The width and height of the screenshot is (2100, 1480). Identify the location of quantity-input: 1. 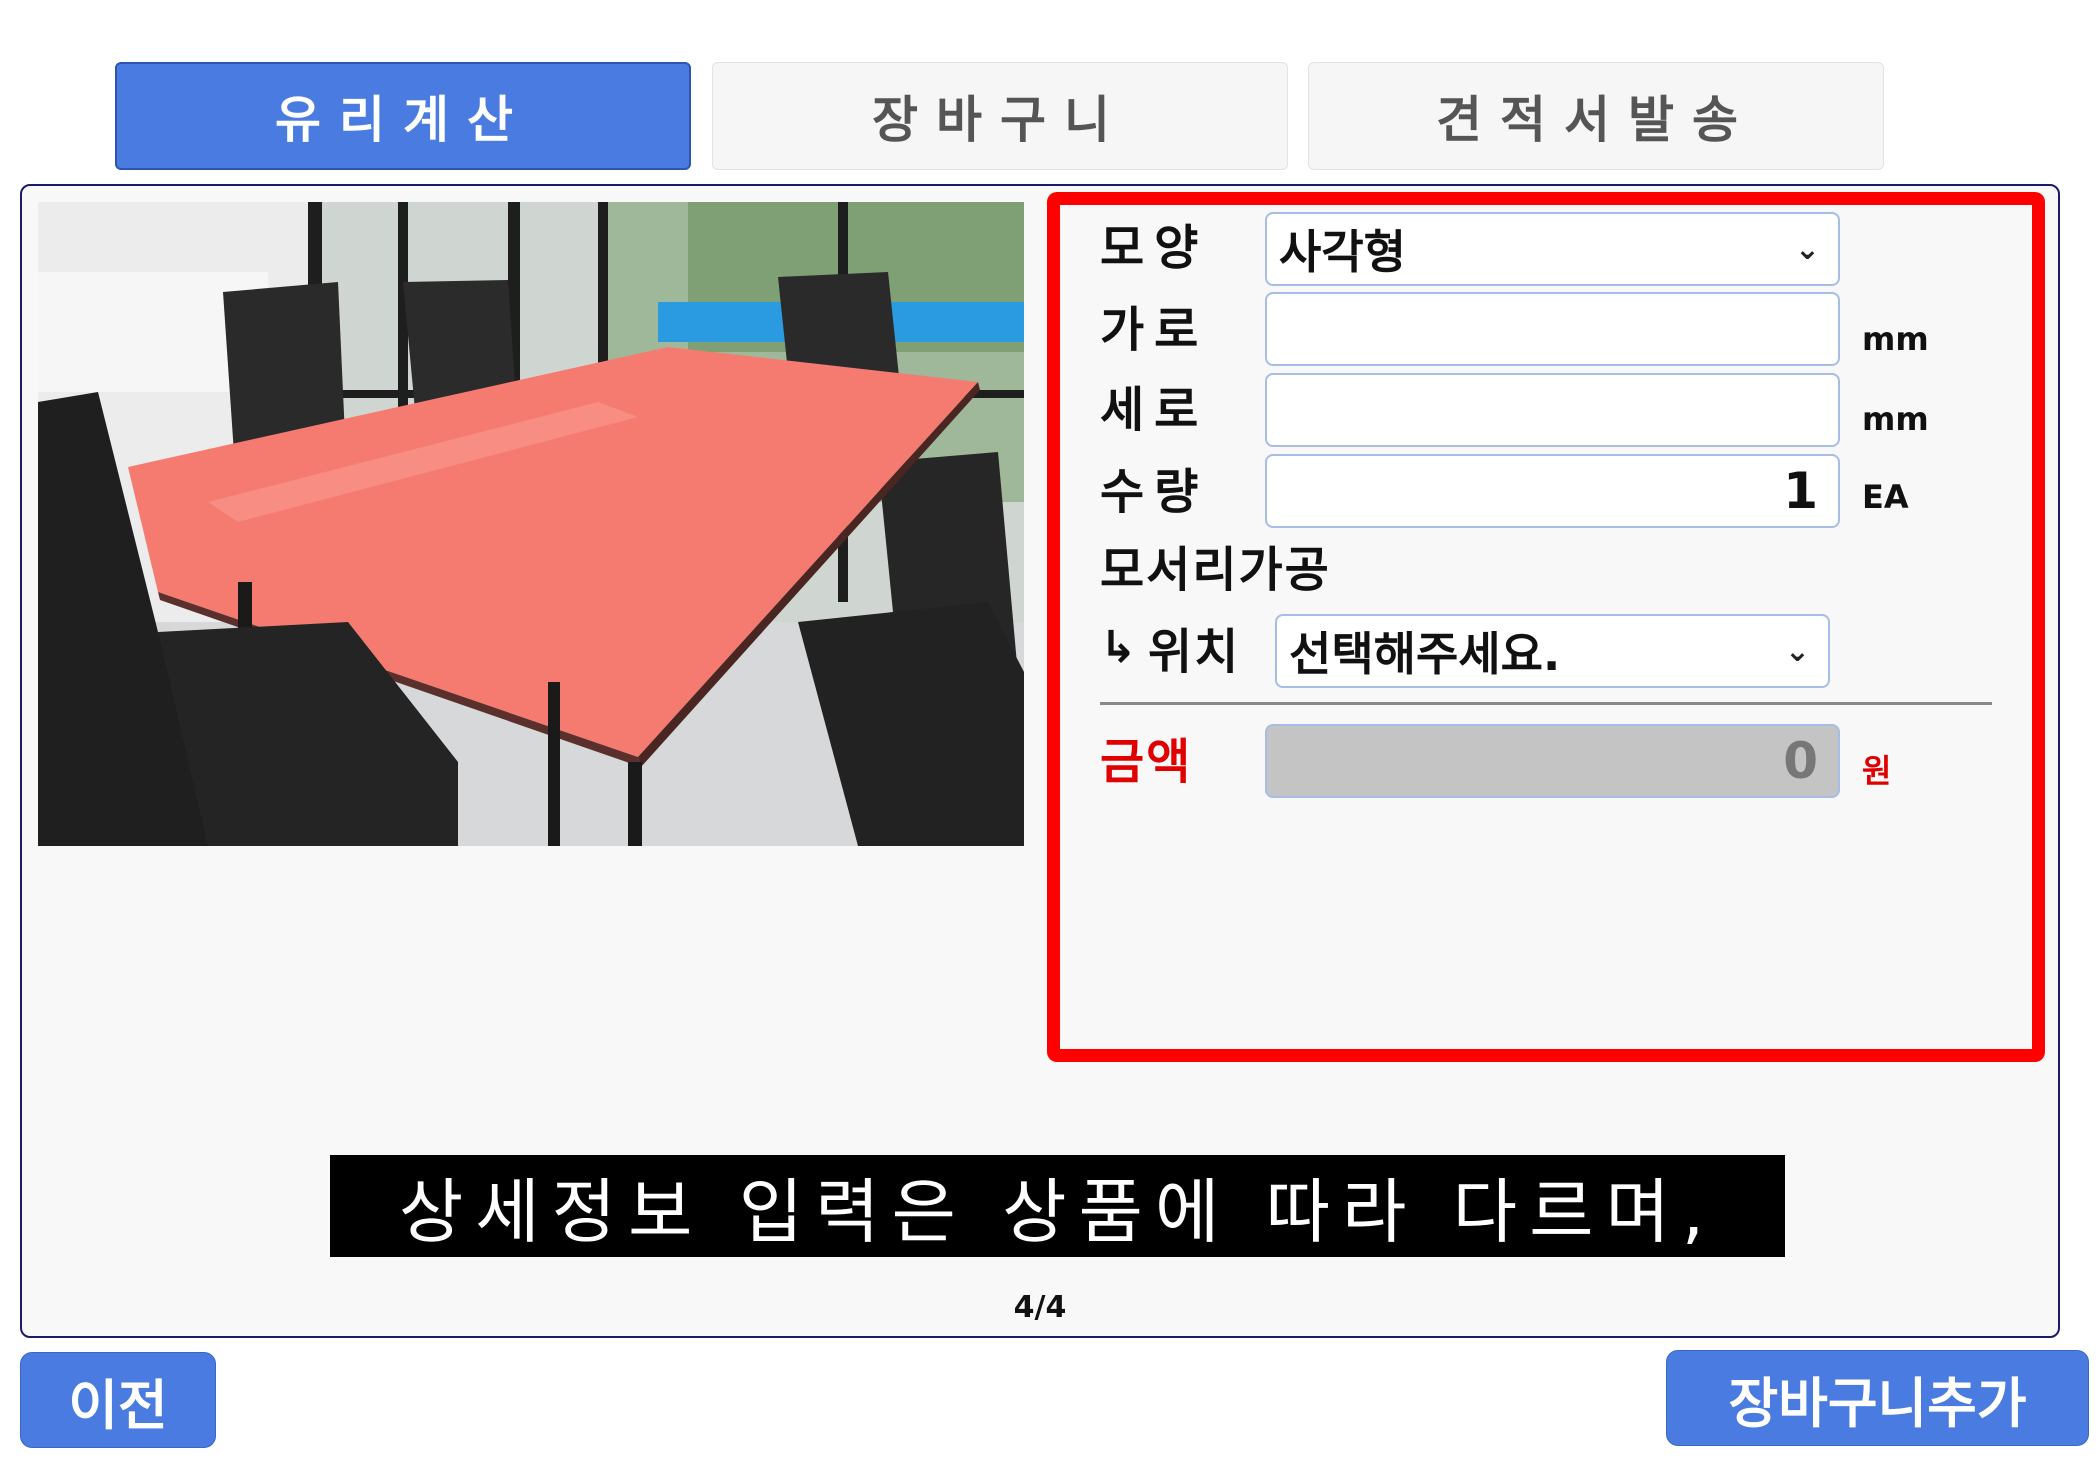
(1552, 491).